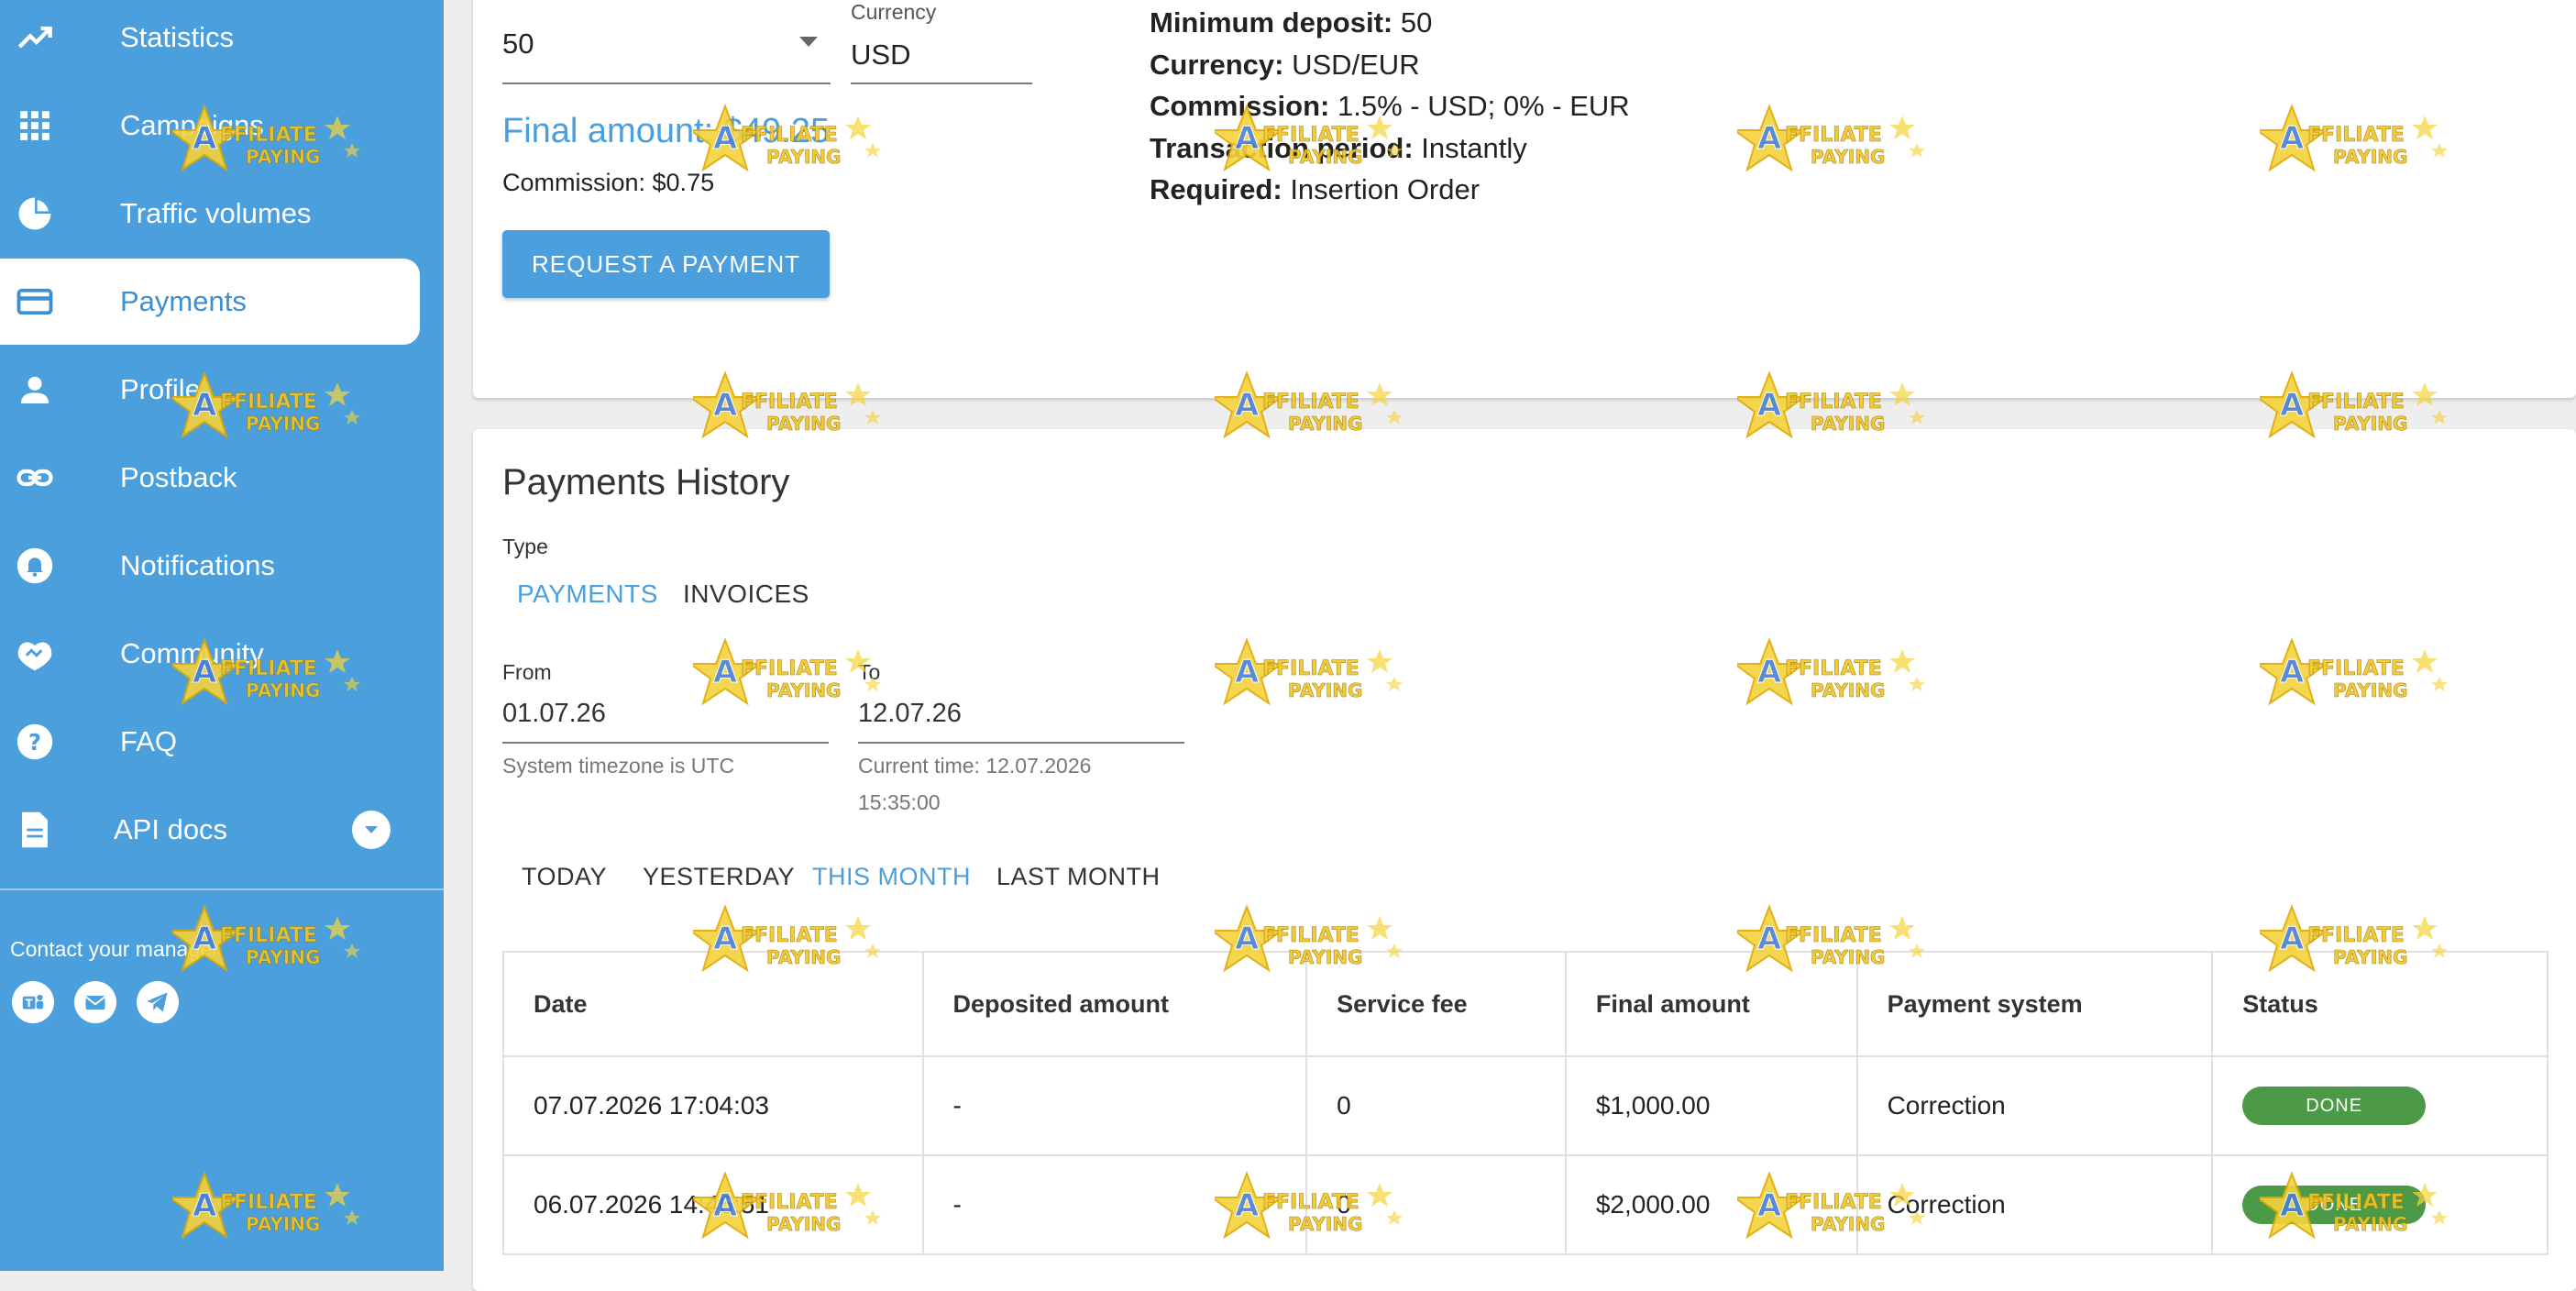  Describe the element at coordinates (1711, 1105) in the screenshot. I see `cell-final: $1,000.00` at that location.